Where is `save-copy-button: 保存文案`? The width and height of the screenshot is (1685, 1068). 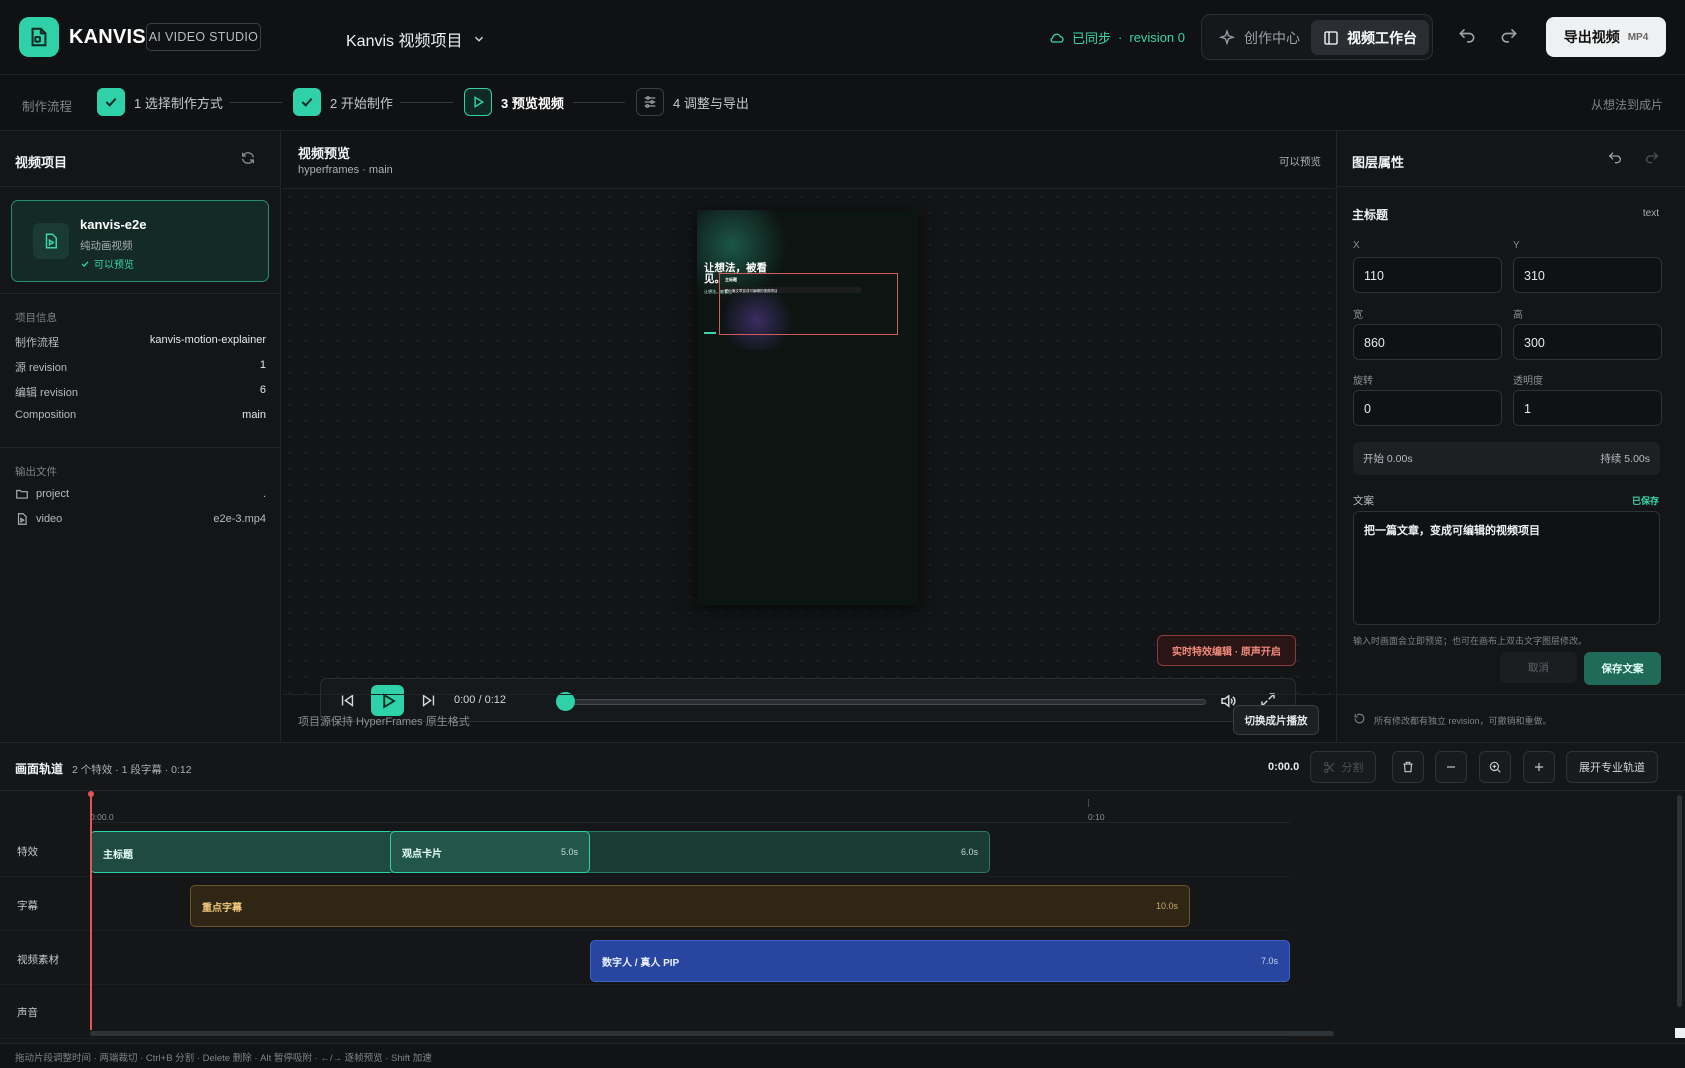
save-copy-button: 保存文案 is located at coordinates (1622, 668).